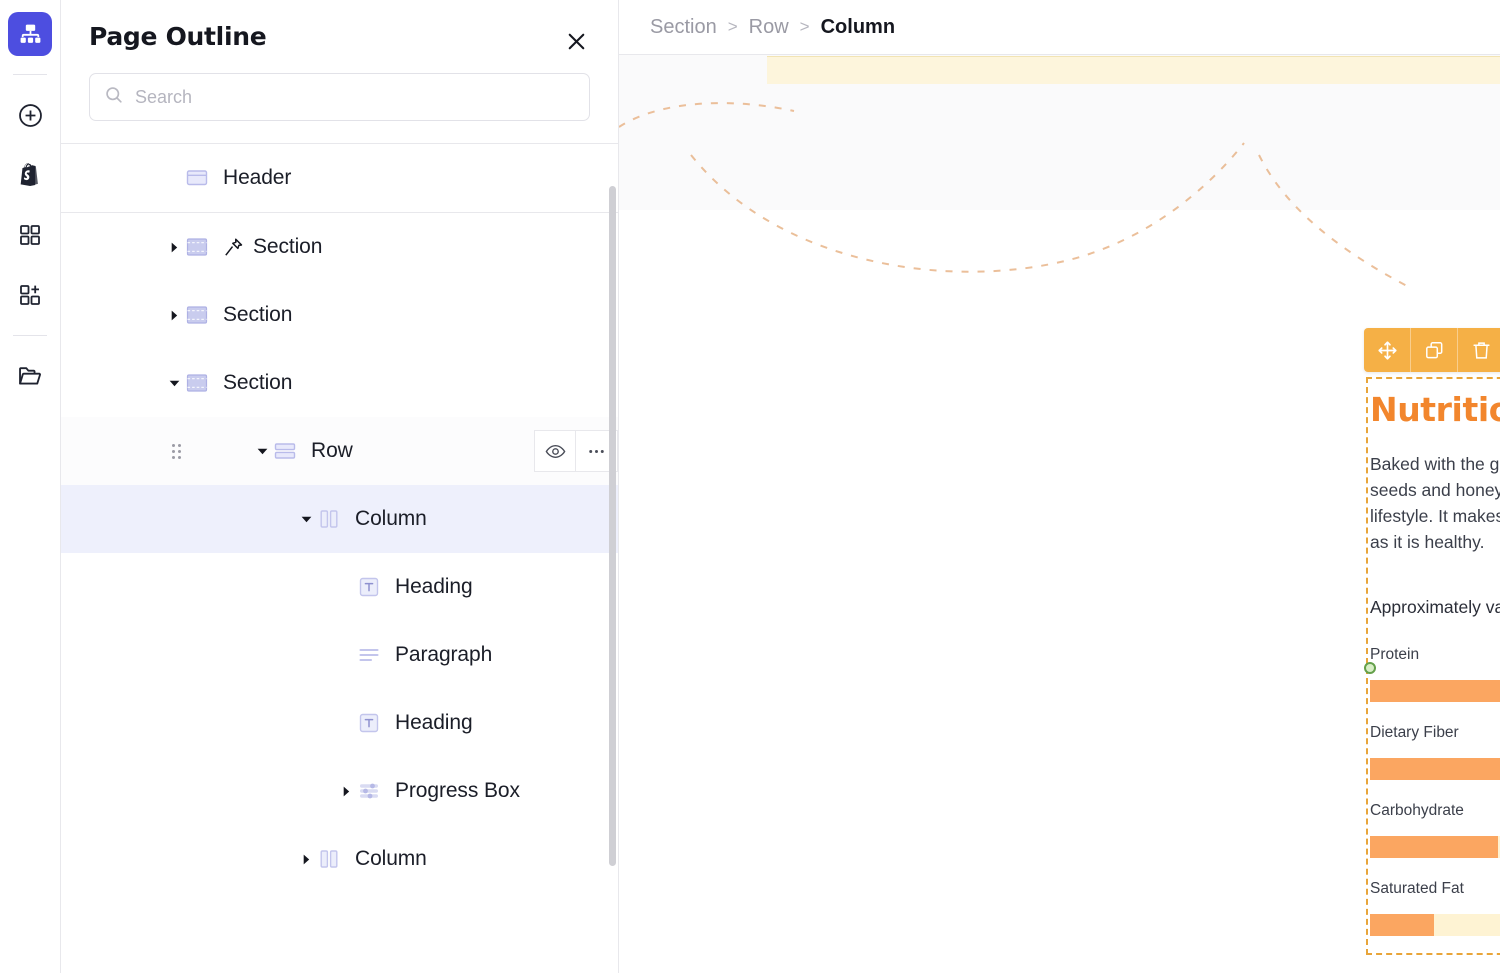  I want to click on close-icon, so click(576, 44).